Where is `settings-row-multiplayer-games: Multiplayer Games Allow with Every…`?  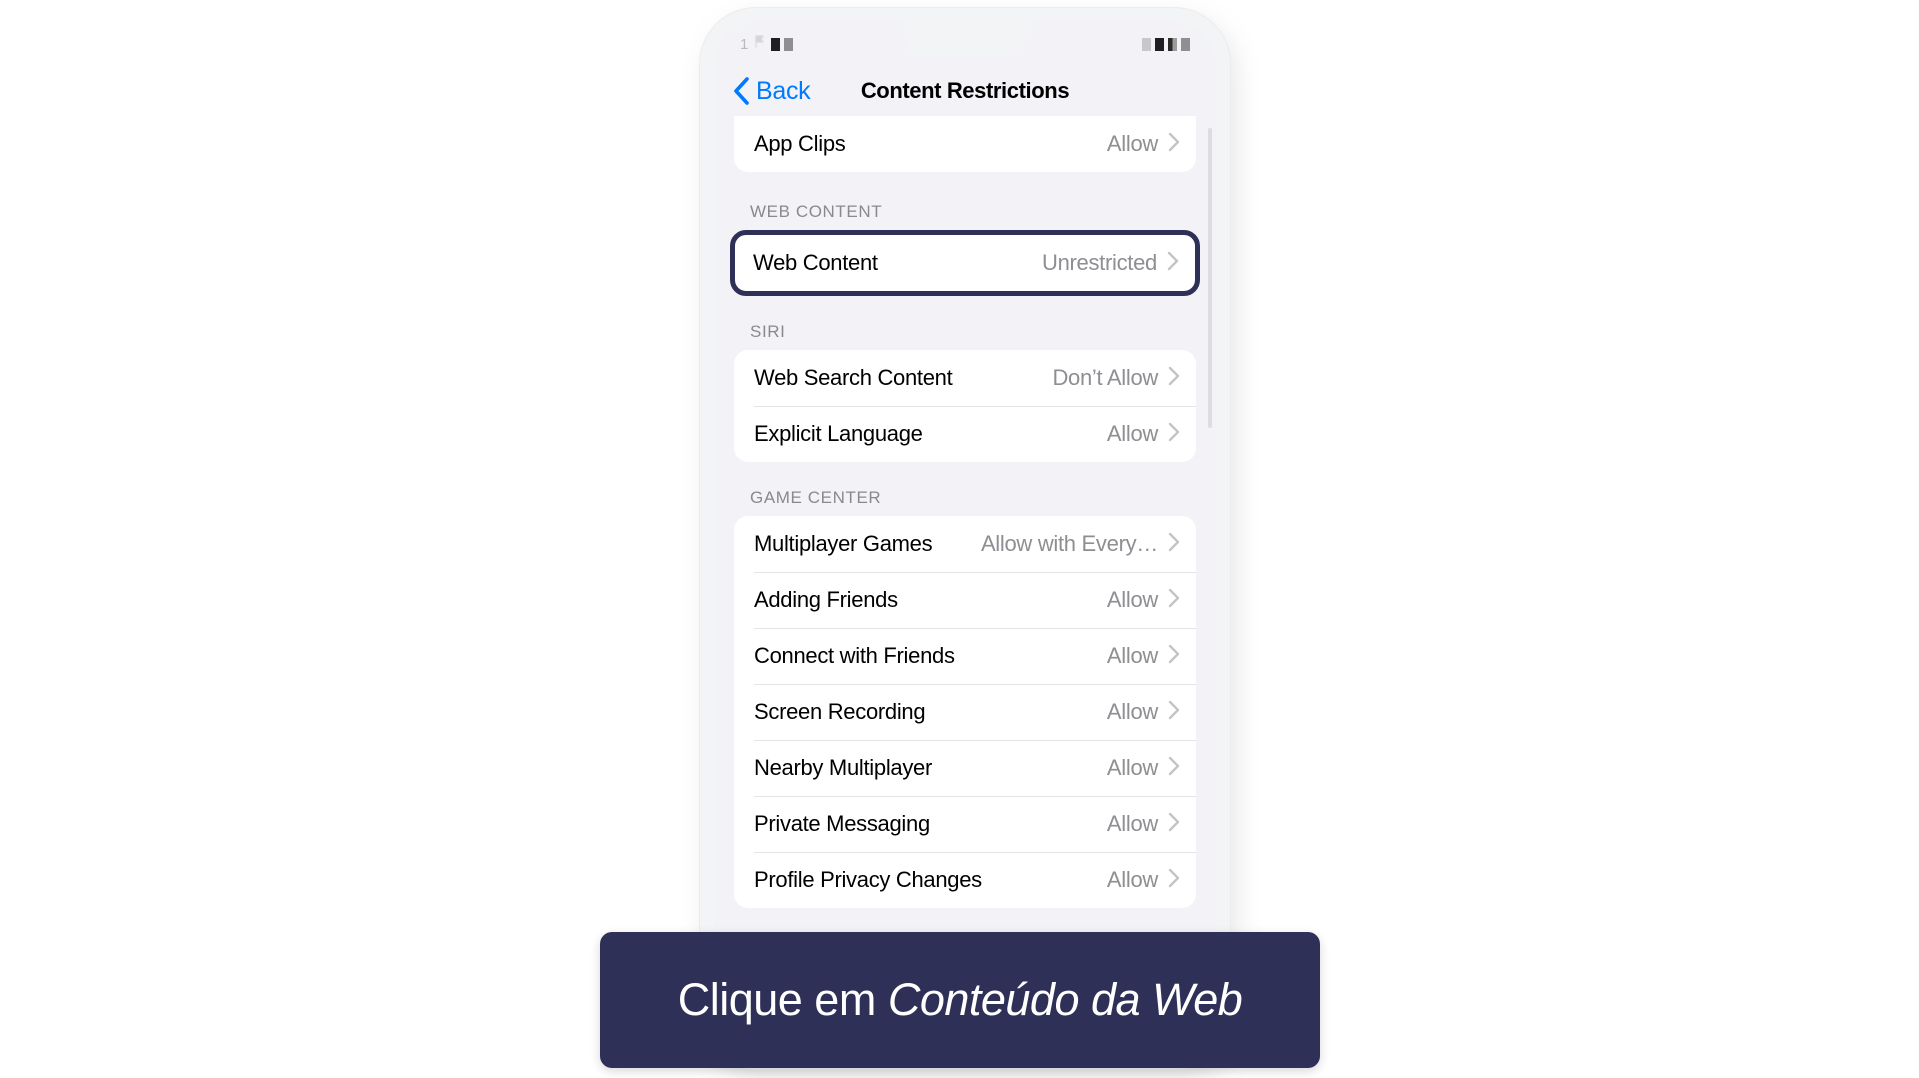 settings-row-multiplayer-games: Multiplayer Games Allow with Every… is located at coordinates (965, 544).